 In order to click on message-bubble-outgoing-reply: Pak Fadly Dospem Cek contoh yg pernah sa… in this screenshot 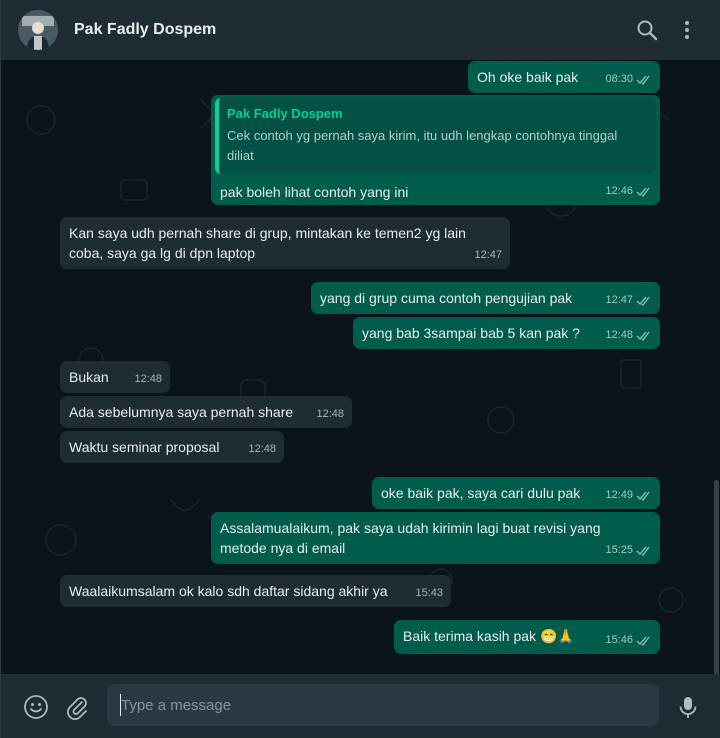, I will do `click(435, 150)`.